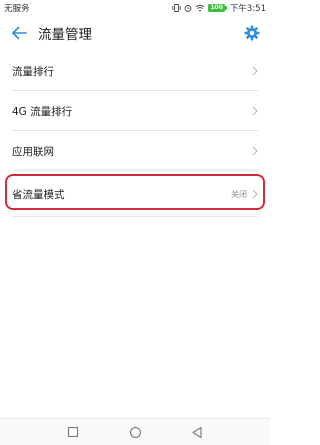 The image size is (320, 445). I want to click on battery-indicator: 100, so click(217, 7).